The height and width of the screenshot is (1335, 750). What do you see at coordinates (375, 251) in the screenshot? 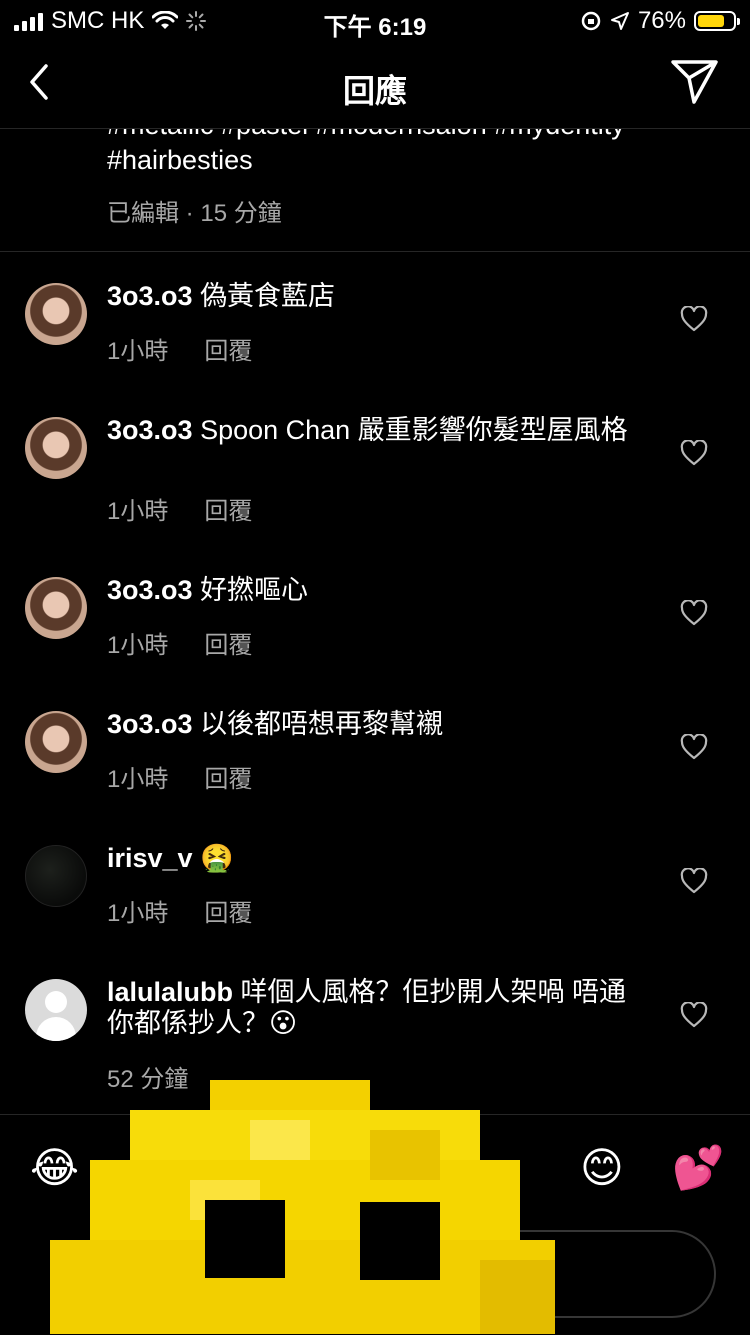
I see `divider` at bounding box center [375, 251].